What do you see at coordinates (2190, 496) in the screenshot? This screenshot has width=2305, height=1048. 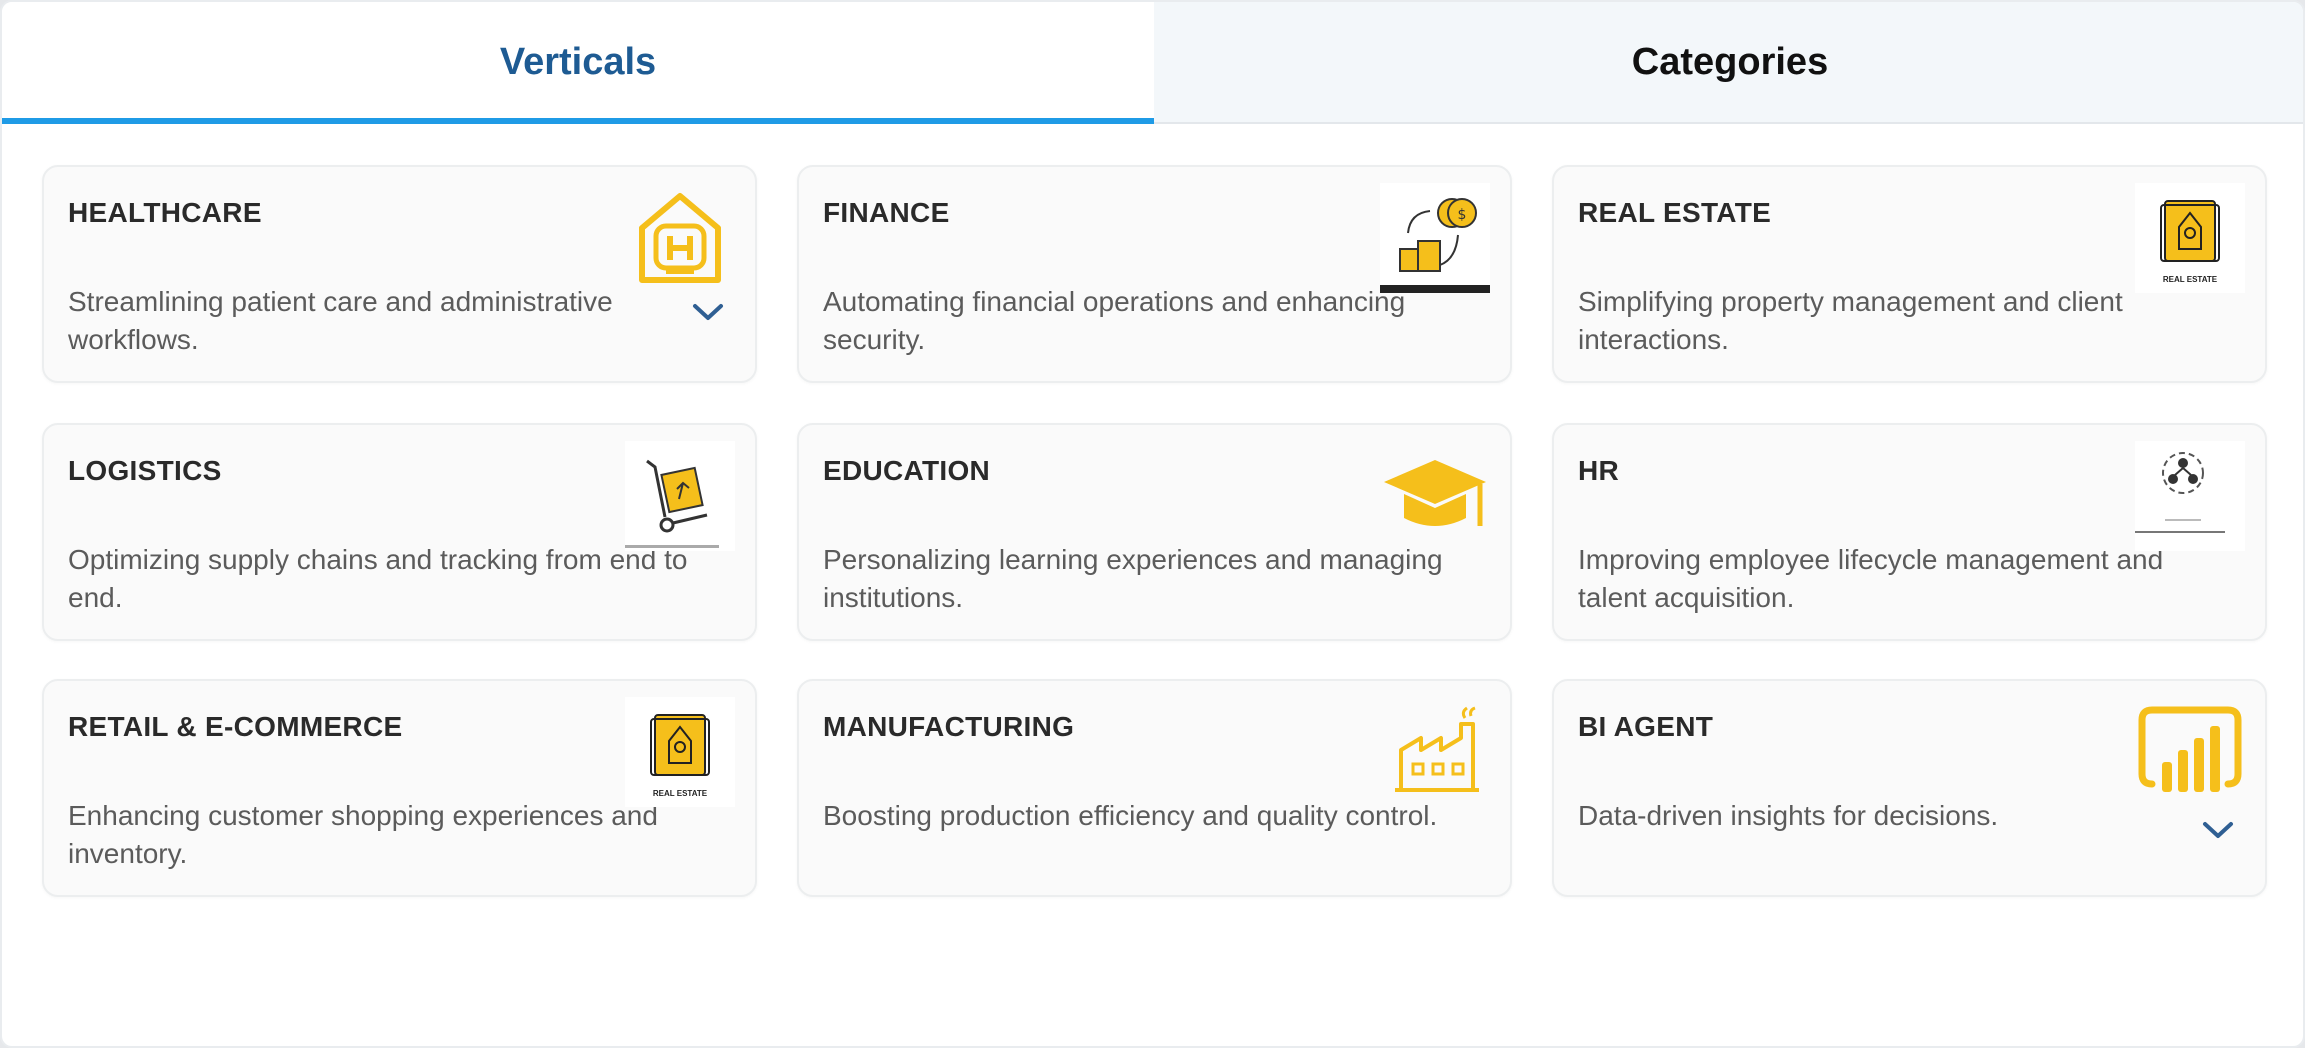 I see `team-network-icon` at bounding box center [2190, 496].